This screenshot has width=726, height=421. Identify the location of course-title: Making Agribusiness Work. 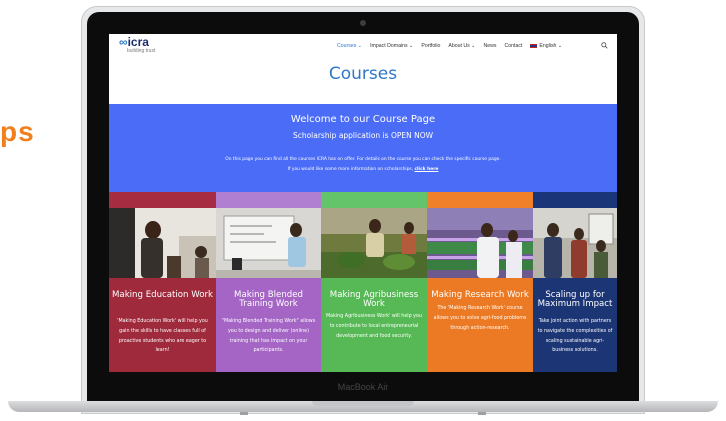
(374, 299).